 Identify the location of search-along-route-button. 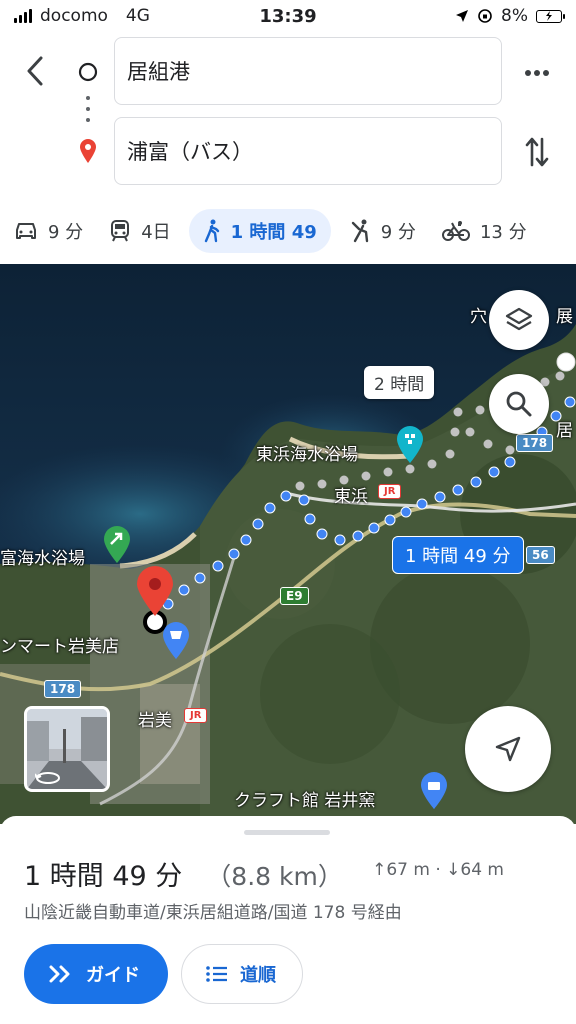
(519, 404).